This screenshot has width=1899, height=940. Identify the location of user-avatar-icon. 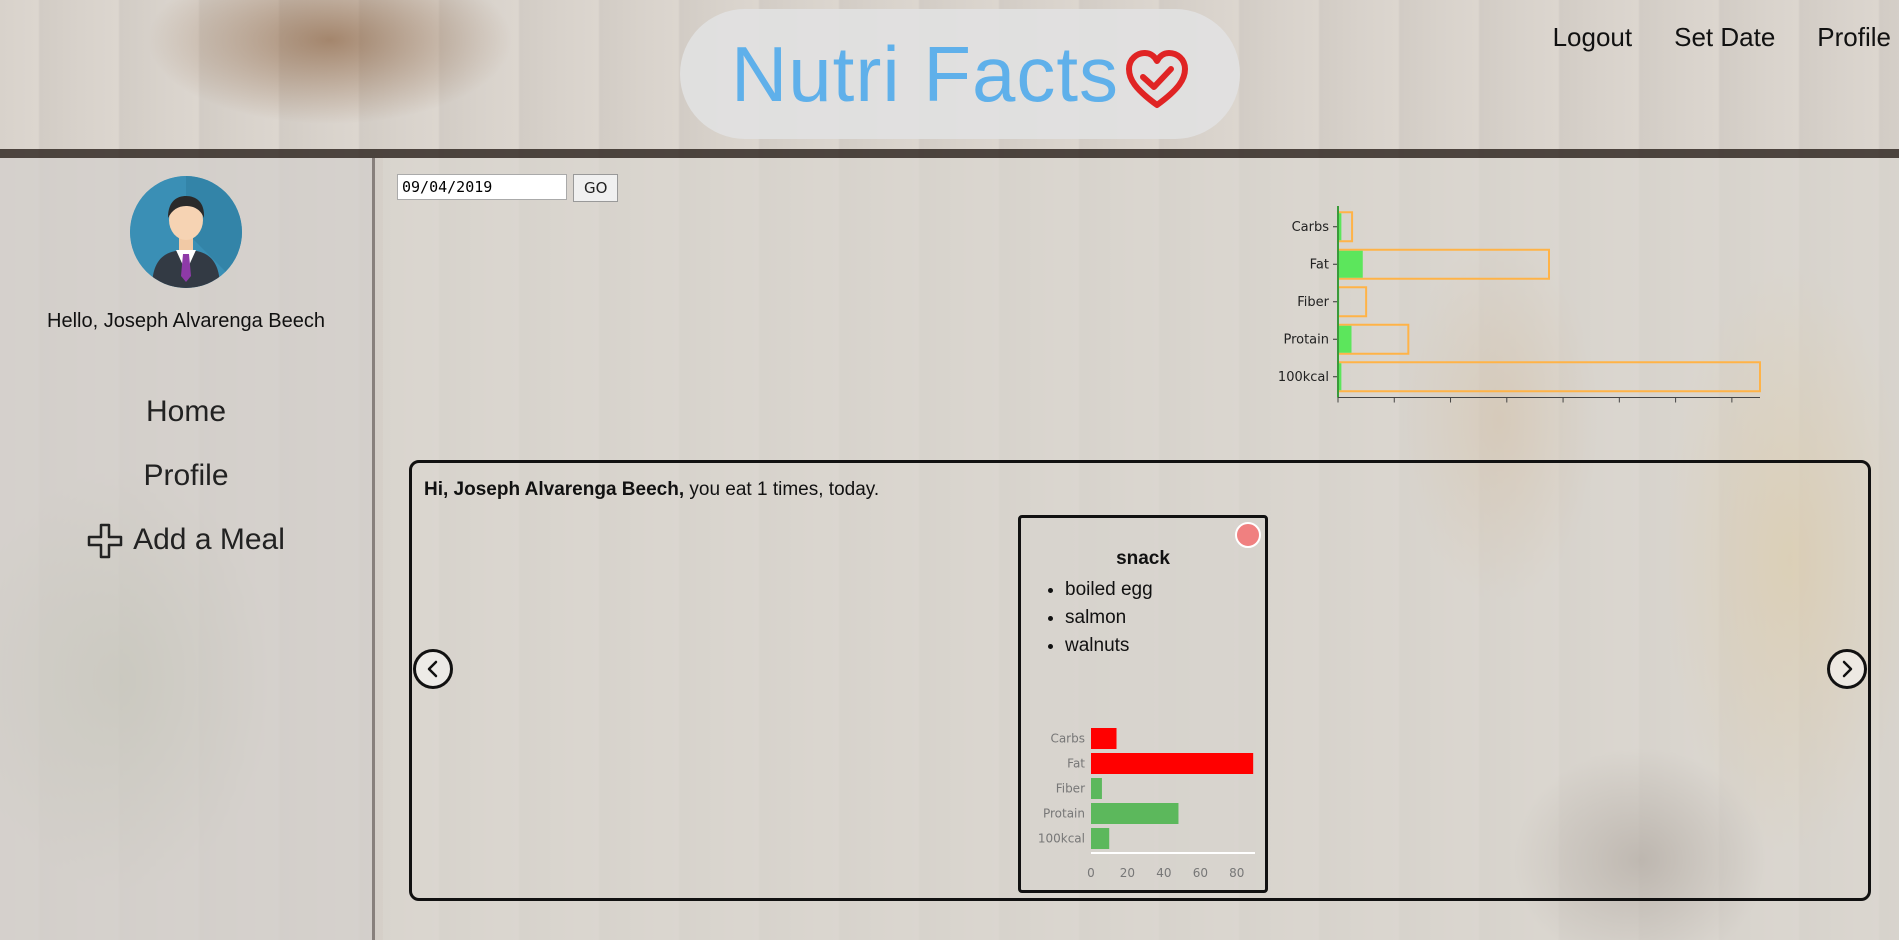
(186, 232).